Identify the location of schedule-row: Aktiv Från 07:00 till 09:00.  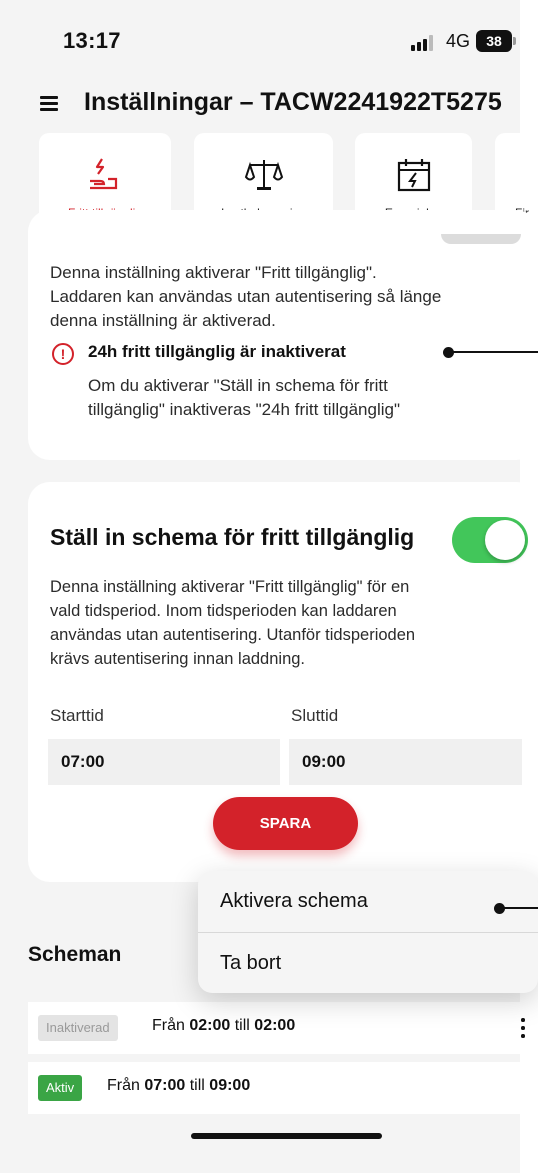
(283, 1088).